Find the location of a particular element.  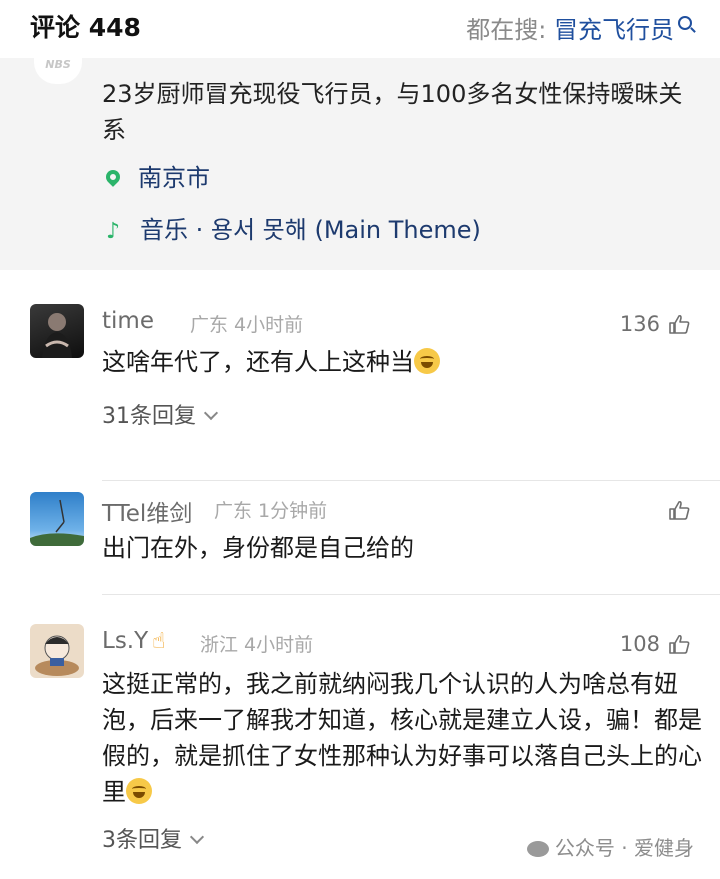

trending-search: 都在搜: 冒充飞行员 is located at coordinates (579, 27).